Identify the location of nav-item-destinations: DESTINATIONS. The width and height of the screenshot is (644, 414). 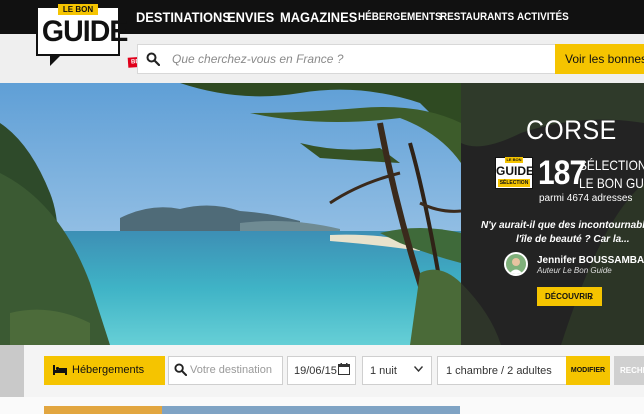
(187, 17).